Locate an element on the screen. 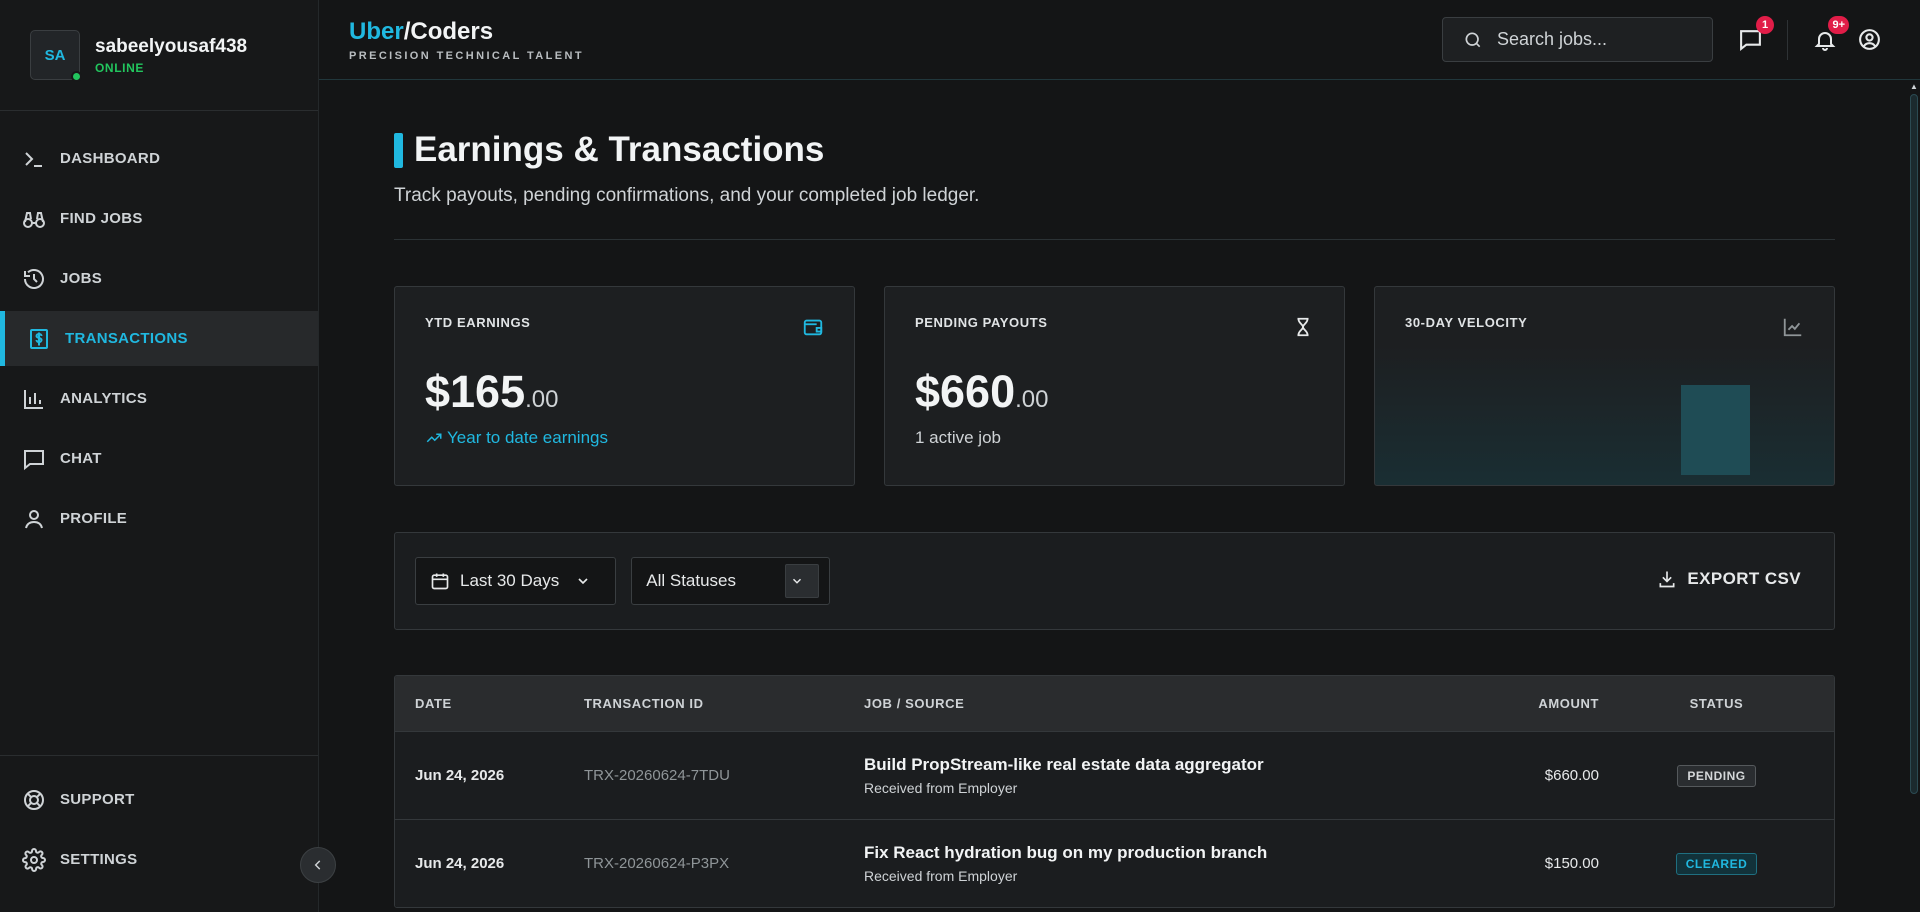  col-amount: AMOUNT is located at coordinates (1506, 703).